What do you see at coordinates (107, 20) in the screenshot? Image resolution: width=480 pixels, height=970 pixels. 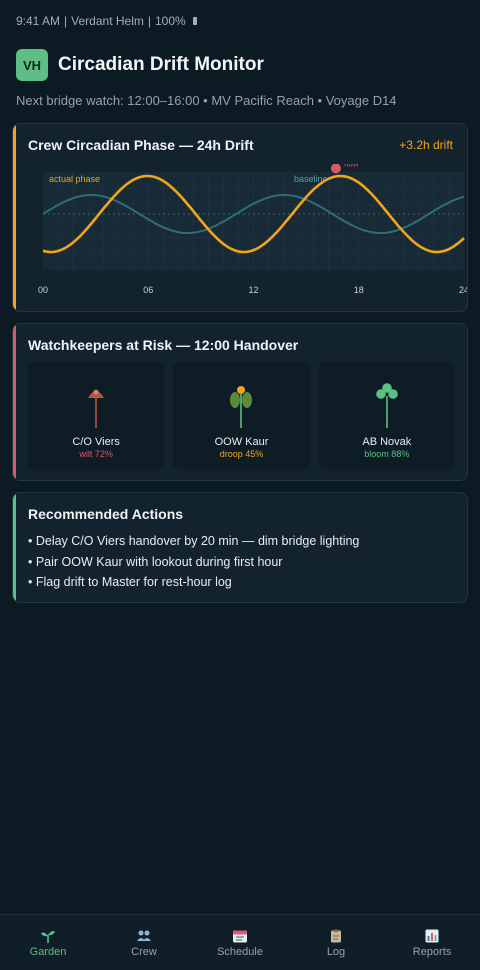 I see `status-carrier: Verdant Helm` at bounding box center [107, 20].